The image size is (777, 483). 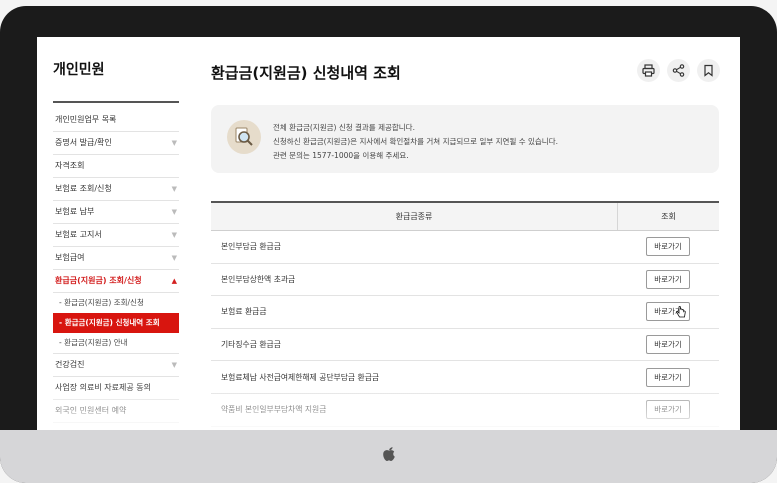 What do you see at coordinates (78, 234) in the screenshot?
I see `sidebar-item-label: 보험료 고지서` at bounding box center [78, 234].